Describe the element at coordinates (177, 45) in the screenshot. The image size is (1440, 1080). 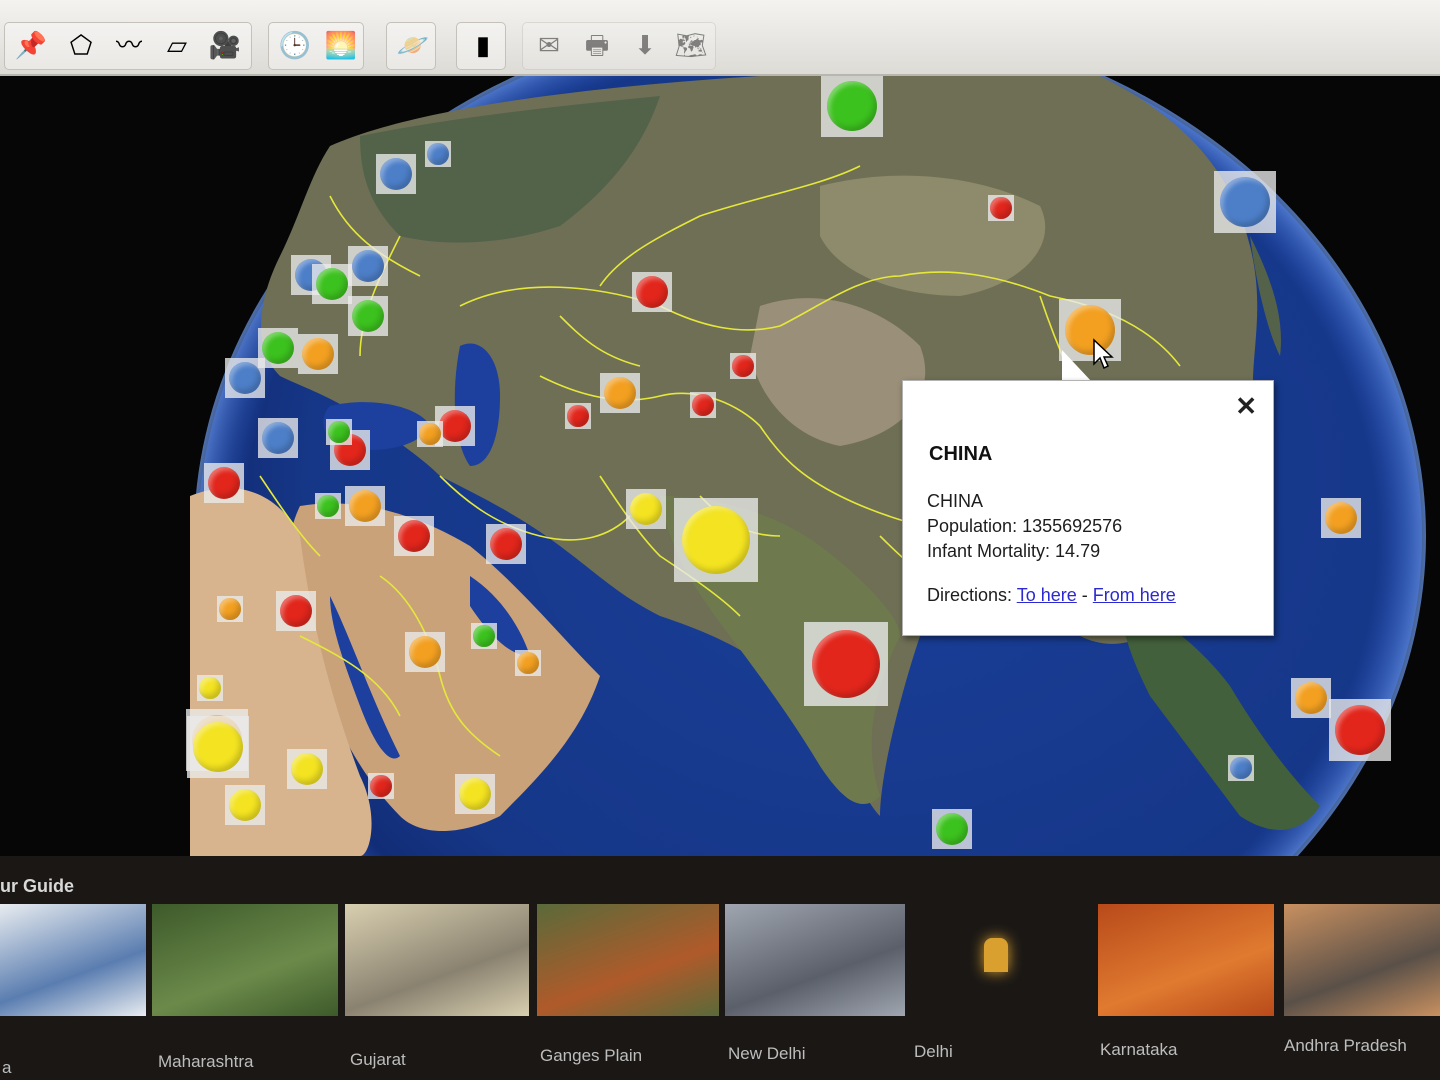
I see `image-overlay-add-icon: ▱` at that location.